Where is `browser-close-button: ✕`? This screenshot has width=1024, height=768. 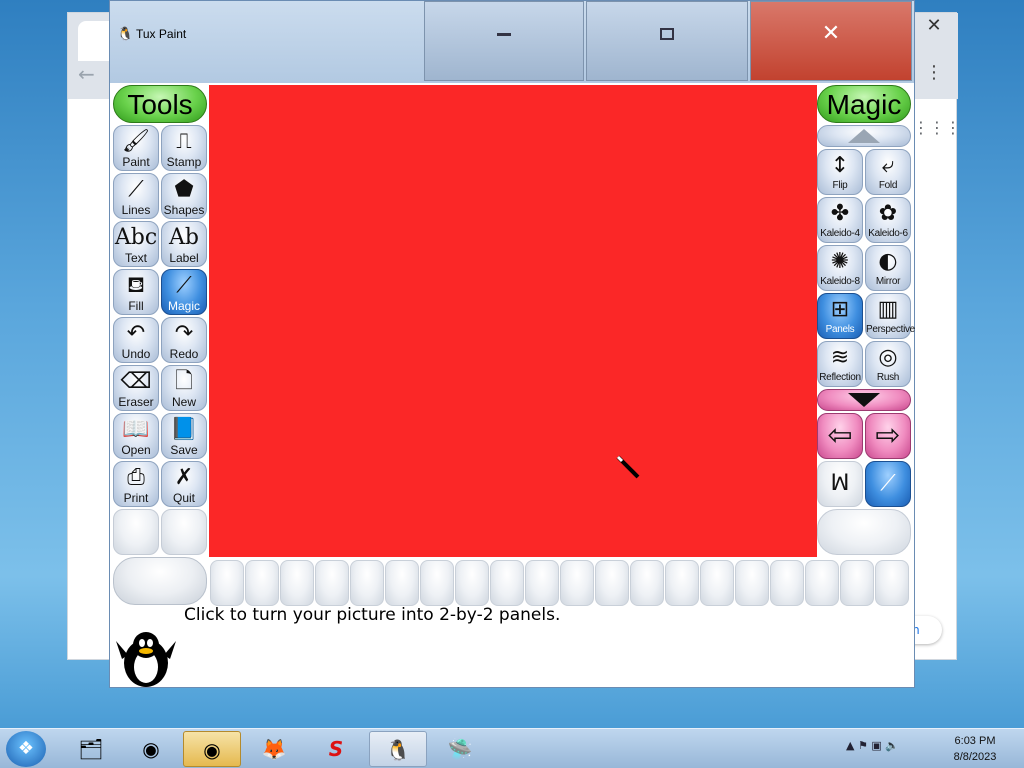 browser-close-button: ✕ is located at coordinates (934, 26).